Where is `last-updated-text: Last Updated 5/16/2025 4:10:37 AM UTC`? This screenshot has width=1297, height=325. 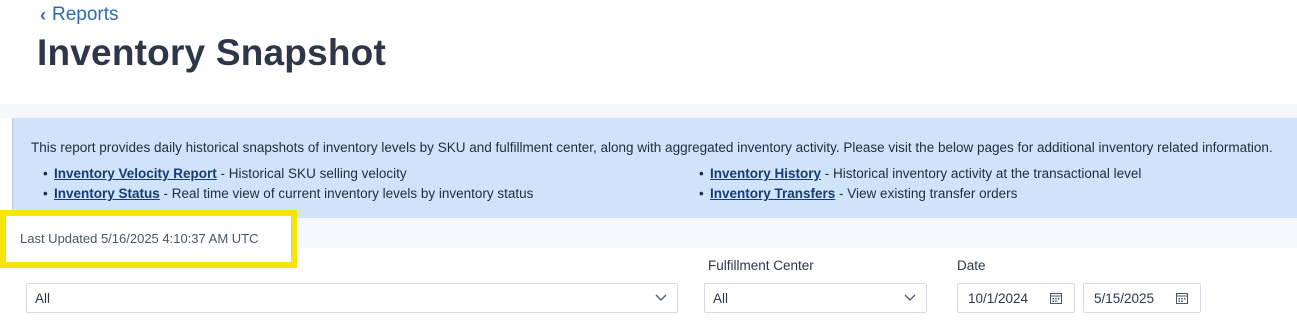
last-updated-text: Last Updated 5/16/2025 4:10:37 AM UTC is located at coordinates (139, 238).